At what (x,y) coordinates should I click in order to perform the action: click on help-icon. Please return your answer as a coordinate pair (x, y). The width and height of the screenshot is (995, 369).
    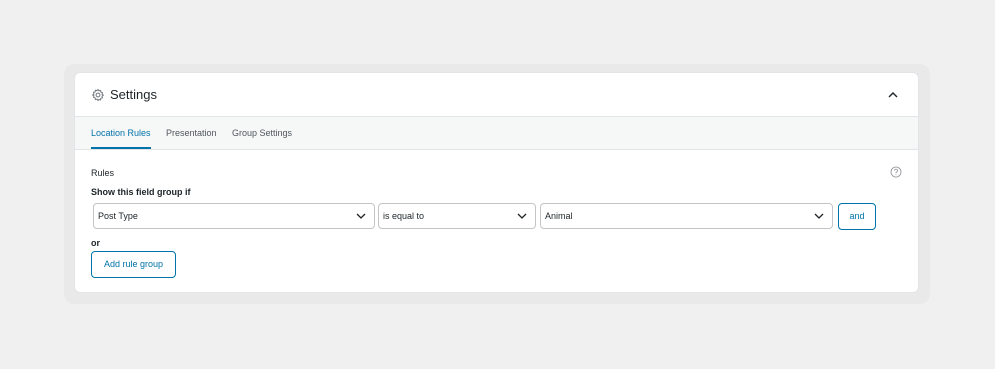
    Looking at the image, I should click on (896, 172).